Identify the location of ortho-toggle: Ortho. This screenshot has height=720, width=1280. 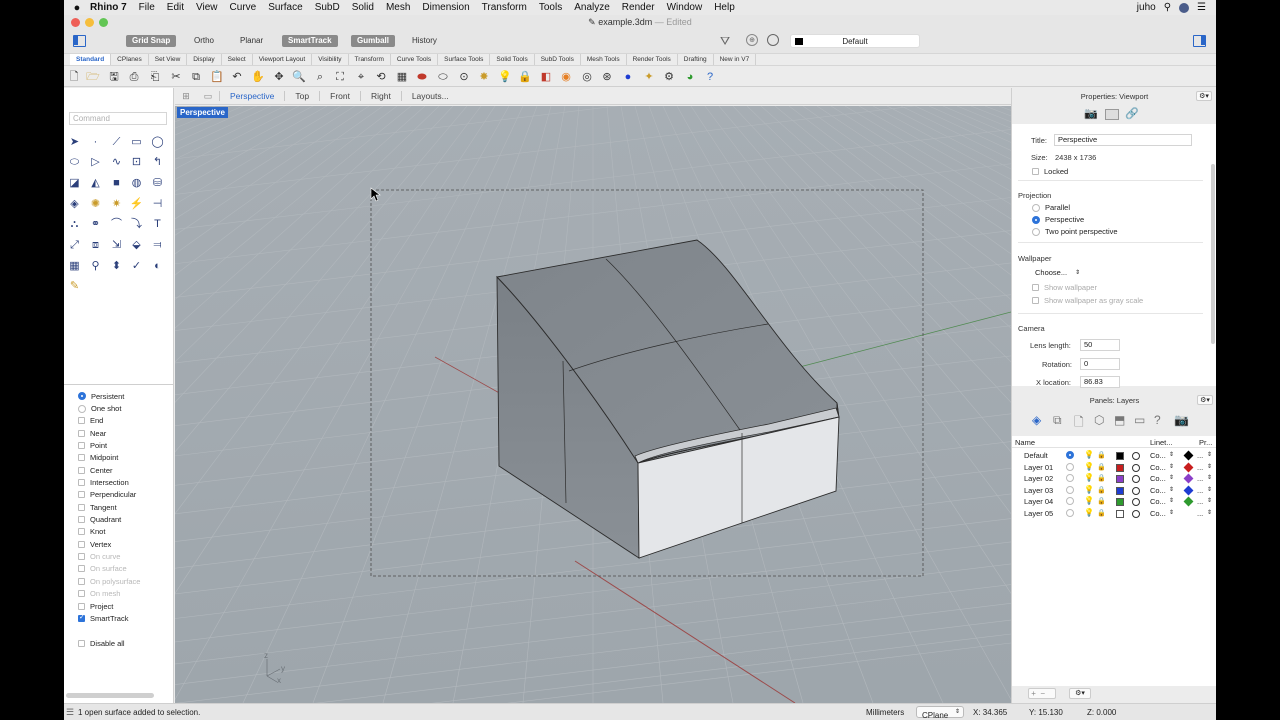
(204, 41).